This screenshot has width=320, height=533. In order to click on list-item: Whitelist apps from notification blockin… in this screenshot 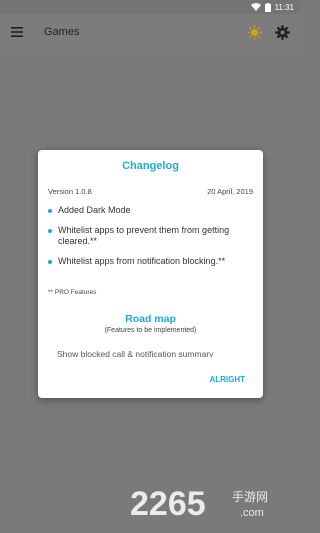, I will do `click(151, 261)`.